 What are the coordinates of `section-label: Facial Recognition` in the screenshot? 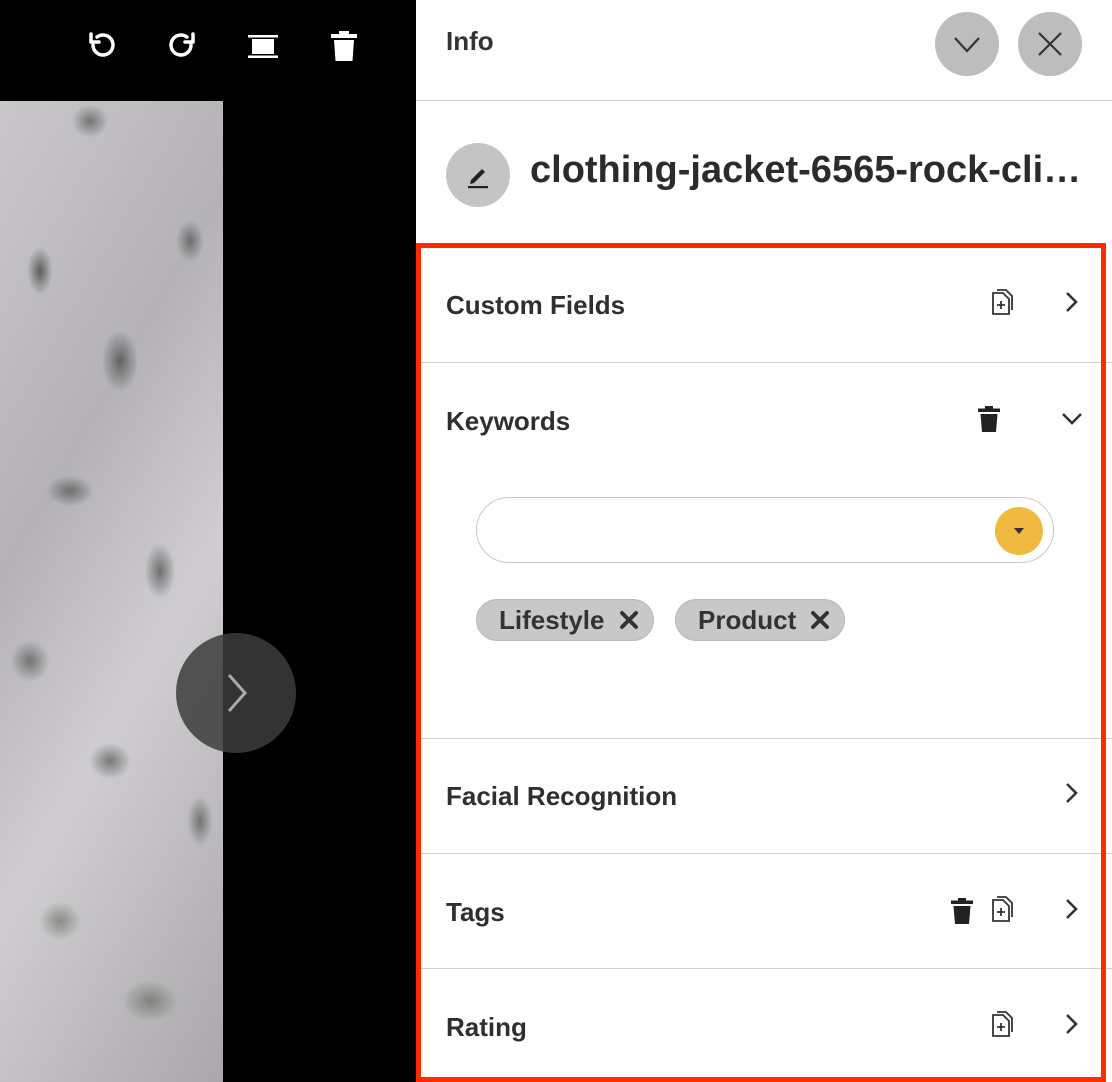 It's located at (562, 796).